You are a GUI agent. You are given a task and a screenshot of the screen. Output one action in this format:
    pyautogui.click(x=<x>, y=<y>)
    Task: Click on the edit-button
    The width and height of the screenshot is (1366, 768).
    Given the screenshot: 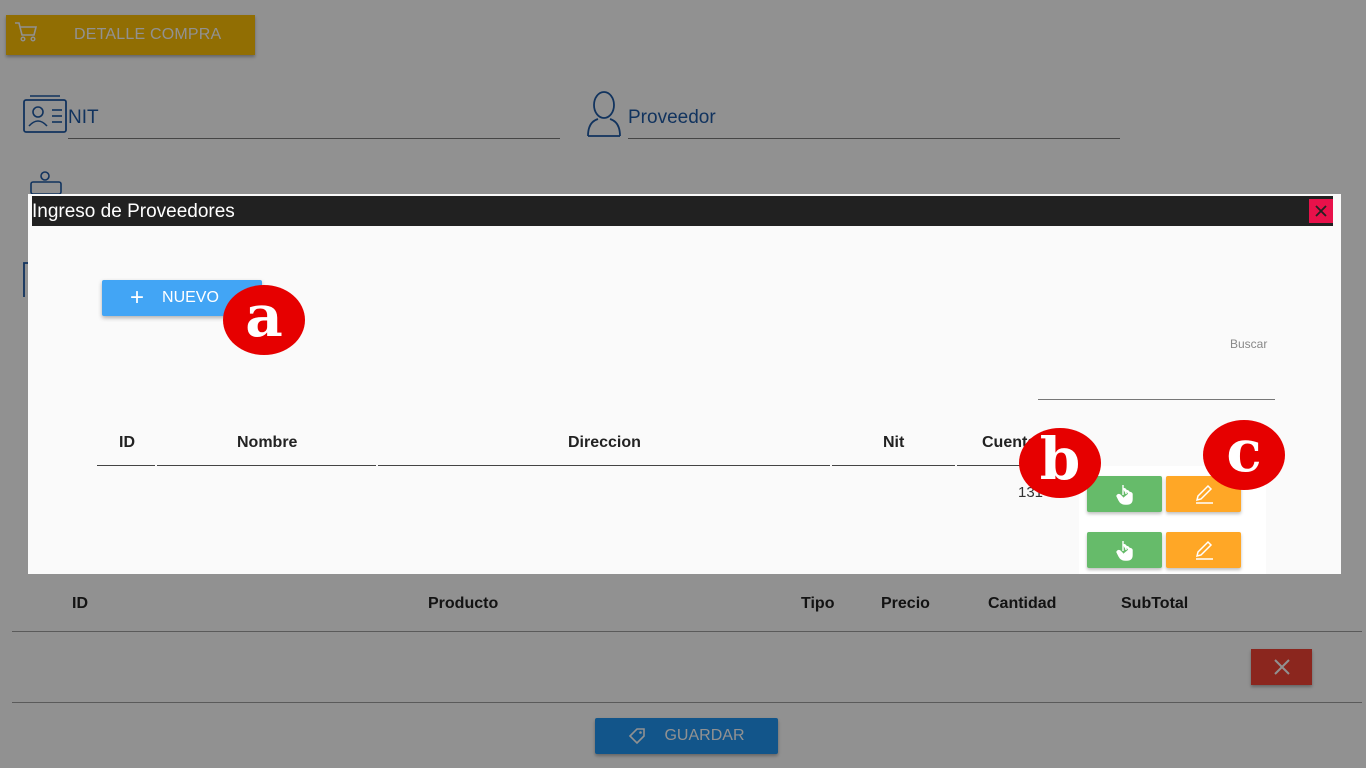 What is the action you would take?
    pyautogui.click(x=1203, y=550)
    